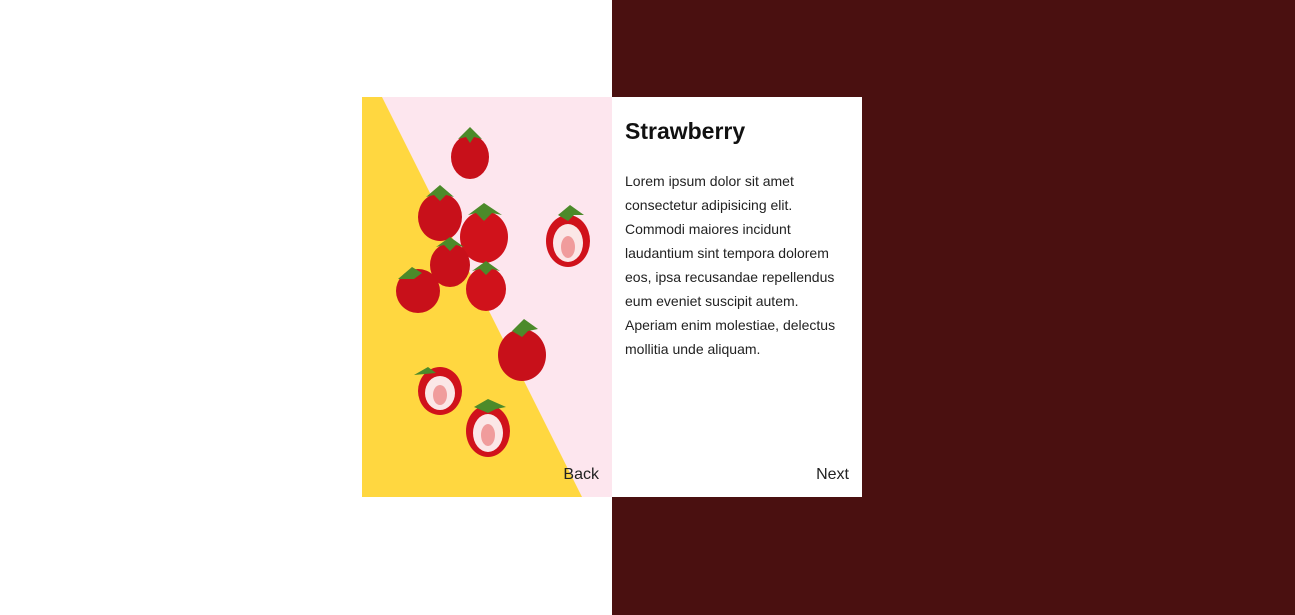  I want to click on card-image-panel: Back, so click(487, 297).